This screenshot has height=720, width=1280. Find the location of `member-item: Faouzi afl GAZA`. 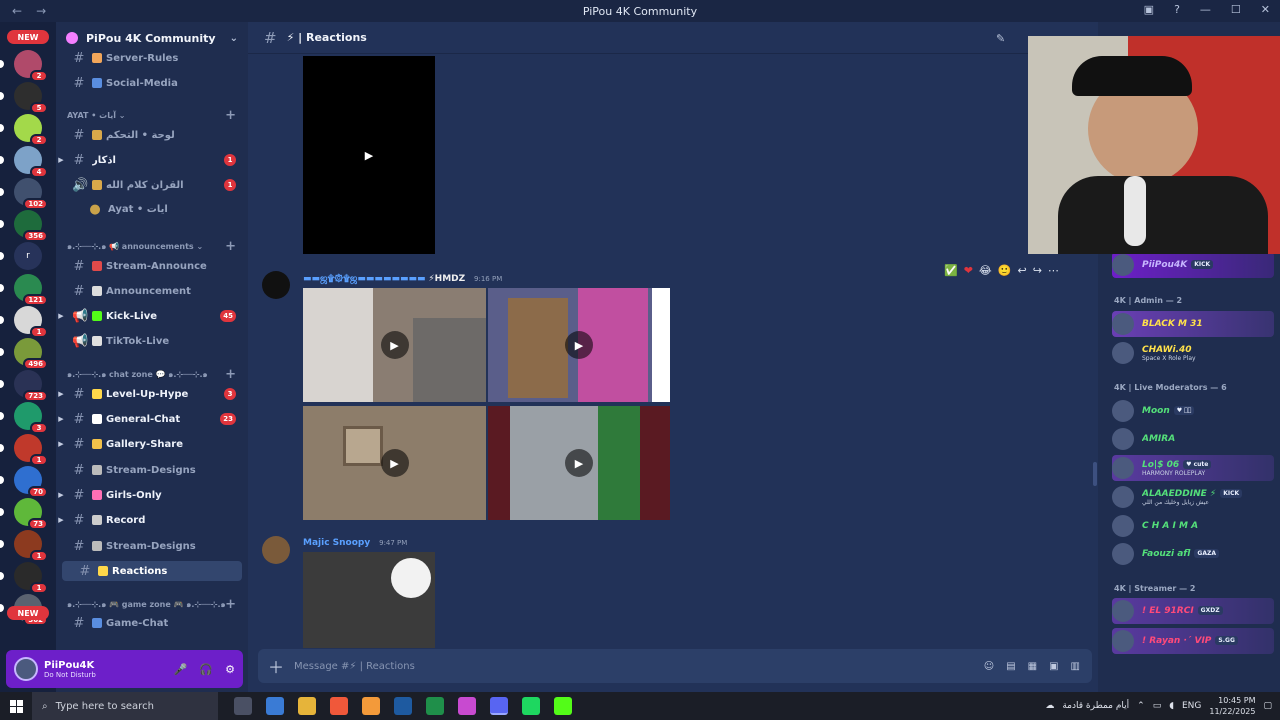

member-item: Faouzi afl GAZA is located at coordinates (1193, 554).